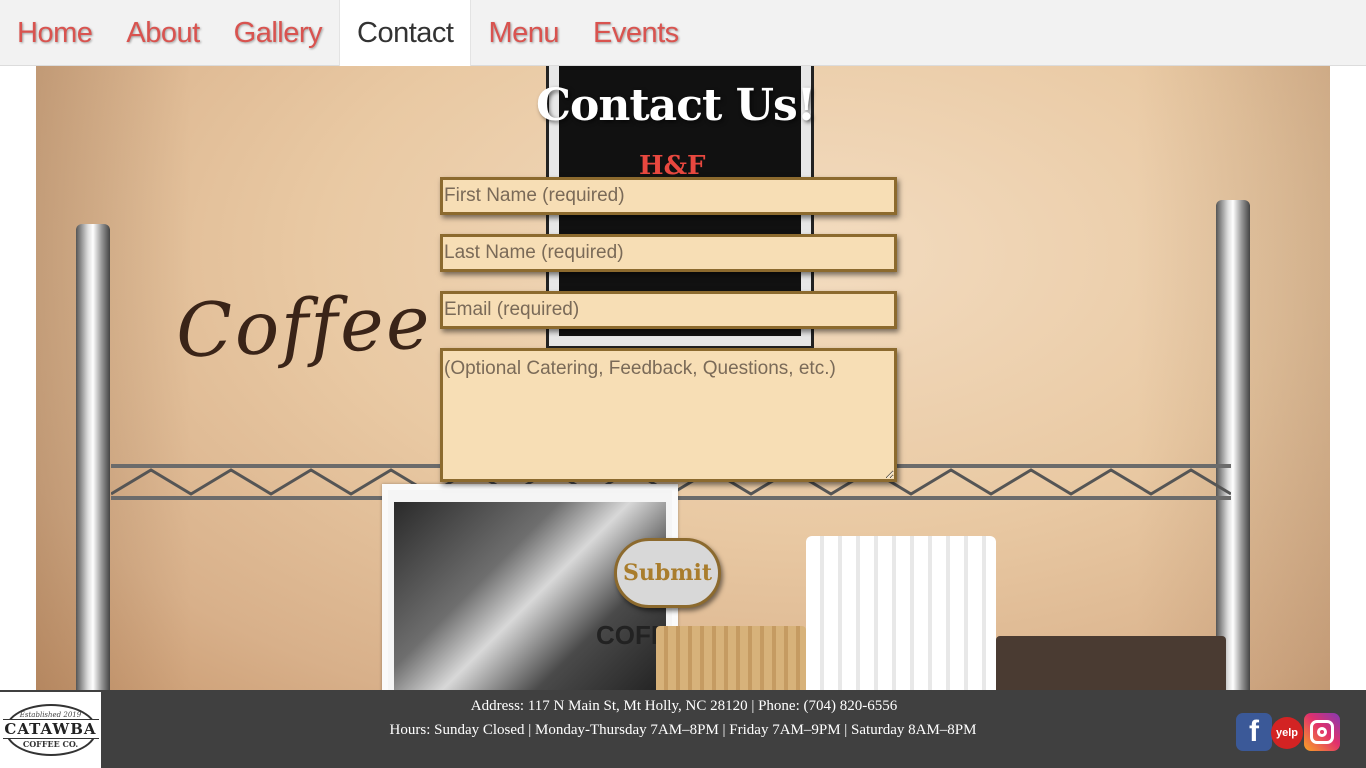 This screenshot has width=1366, height=768. Describe the element at coordinates (1111, 663) in the screenshot. I see `counter-box` at that location.